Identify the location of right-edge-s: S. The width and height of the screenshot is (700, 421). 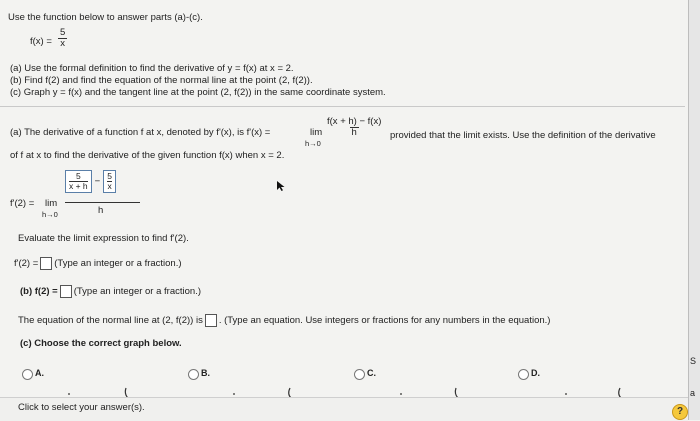
(693, 361).